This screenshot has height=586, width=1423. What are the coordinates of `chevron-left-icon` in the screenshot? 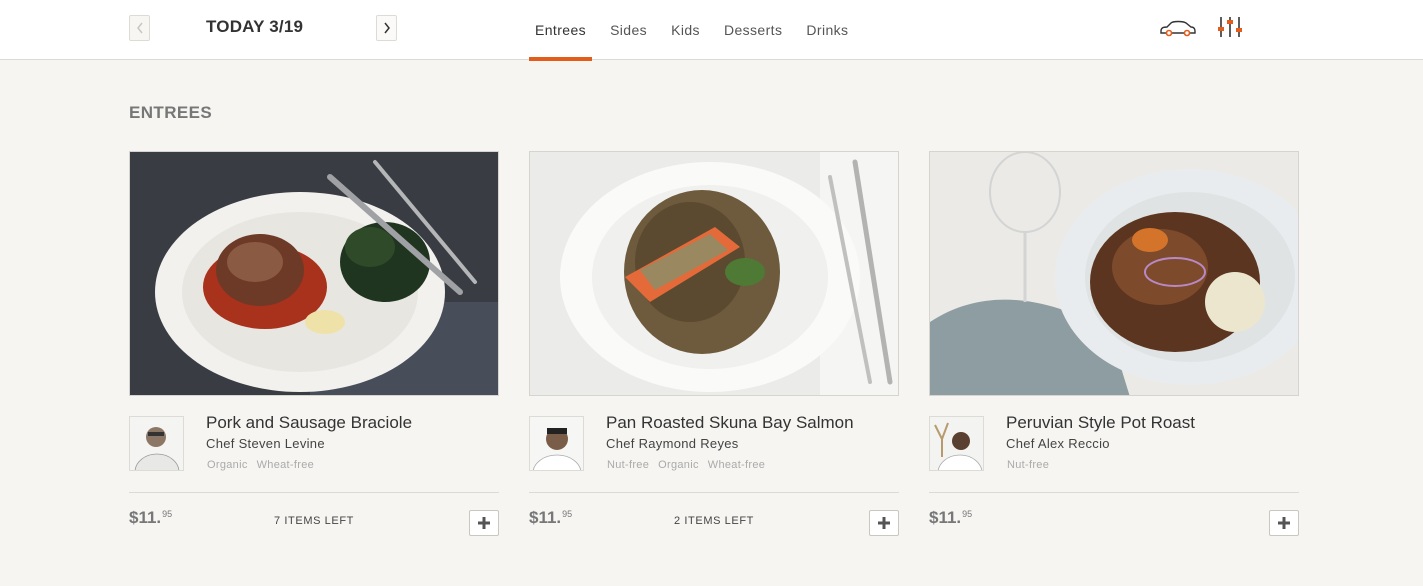 It's located at (139, 28).